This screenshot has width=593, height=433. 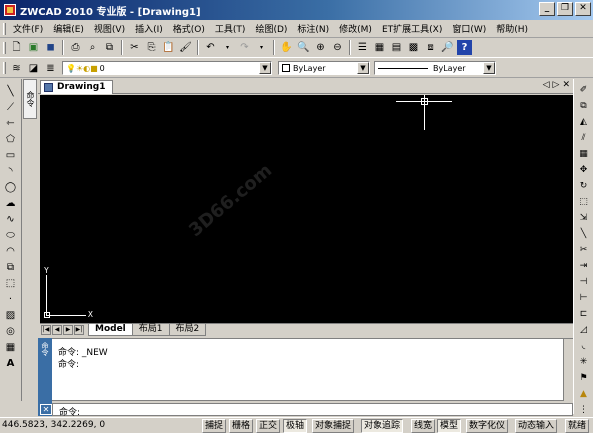 What do you see at coordinates (149, 28) in the screenshot?
I see `menu-insert: 插入(I)` at bounding box center [149, 28].